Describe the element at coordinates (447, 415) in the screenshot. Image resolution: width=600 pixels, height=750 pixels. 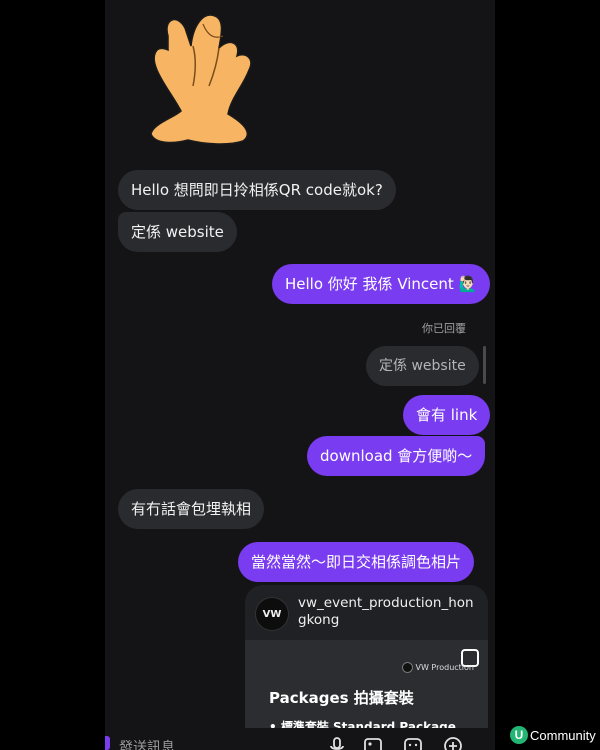
I see `outgoing-message: 會有 link` at that location.